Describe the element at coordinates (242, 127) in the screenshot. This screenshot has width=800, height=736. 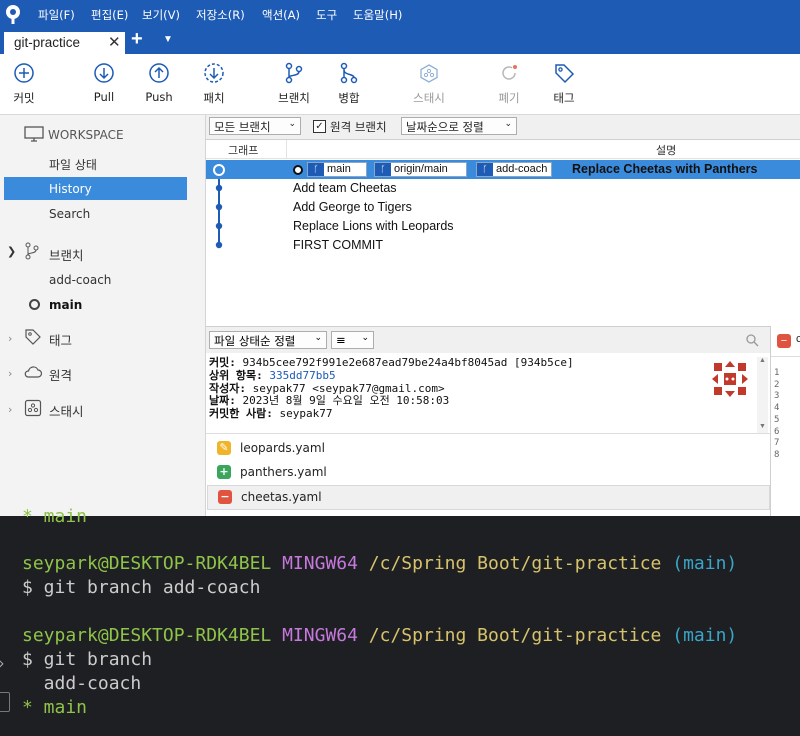
I see `all-branches-label: 모든 브랜치` at that location.